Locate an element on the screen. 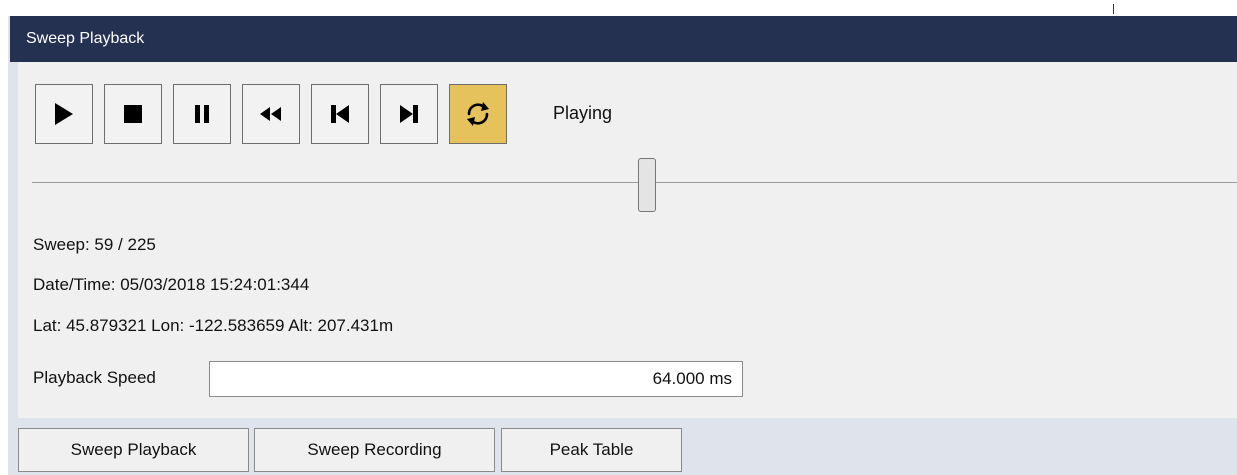 The image size is (1237, 475). playback-speed-label: Playback Speed is located at coordinates (94, 377).